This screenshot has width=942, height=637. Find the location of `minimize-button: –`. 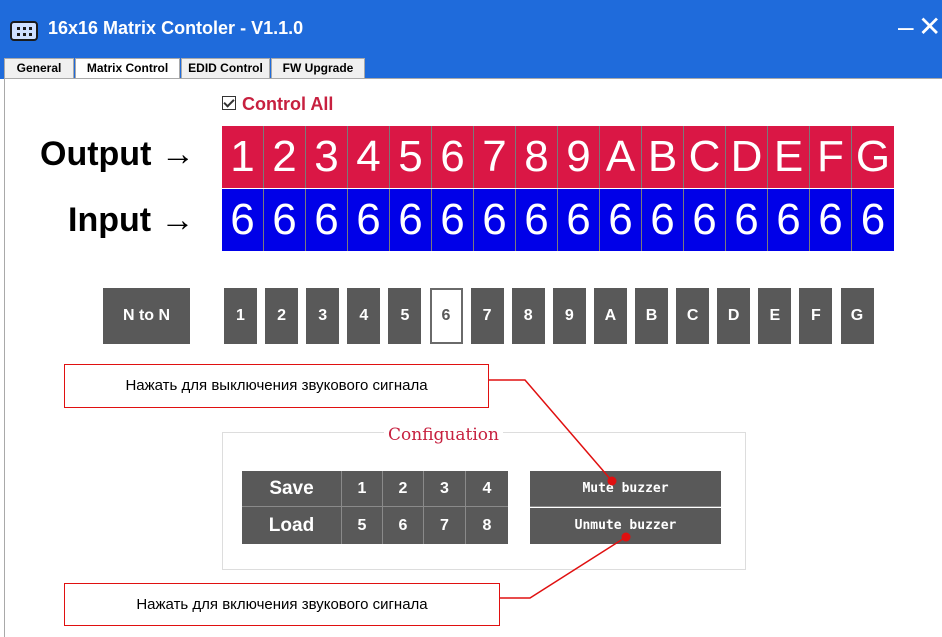

minimize-button: – is located at coordinates (906, 27).